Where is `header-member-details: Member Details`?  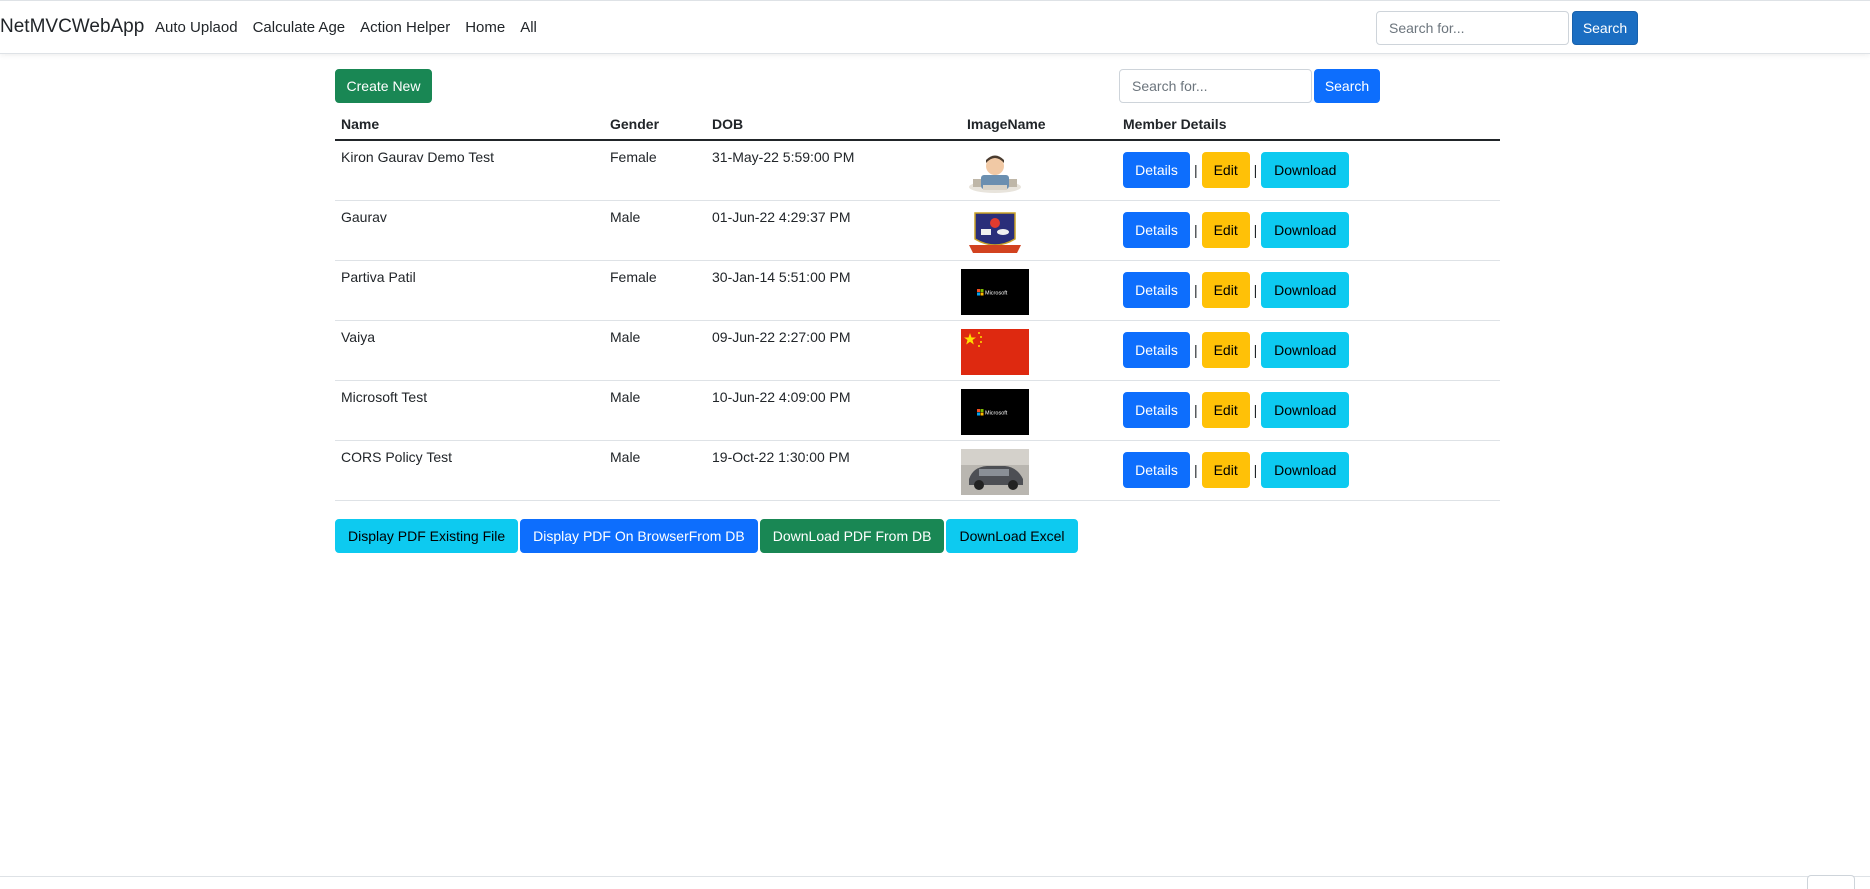
header-member-details: Member Details is located at coordinates (1308, 125).